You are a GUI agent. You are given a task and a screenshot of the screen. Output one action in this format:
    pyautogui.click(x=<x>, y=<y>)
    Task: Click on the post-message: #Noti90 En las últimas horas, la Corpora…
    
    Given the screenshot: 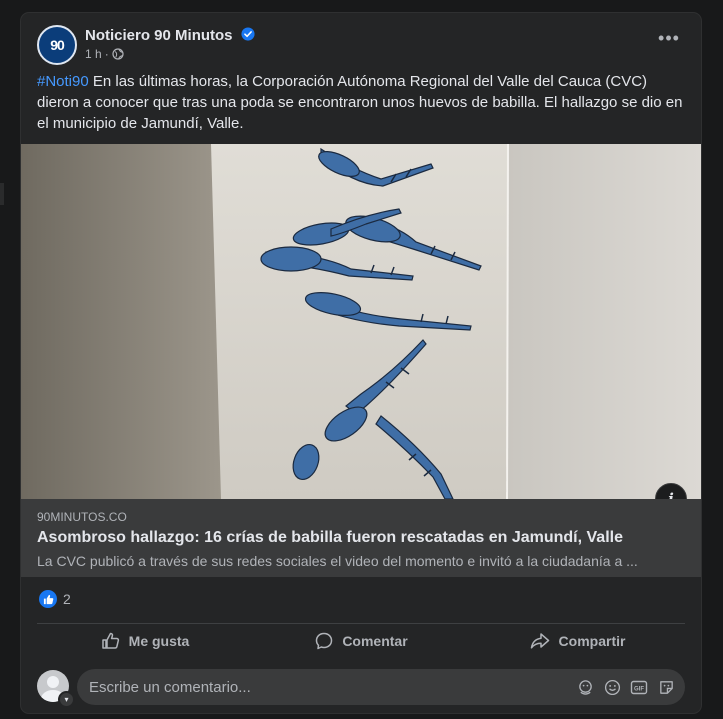 What is the action you would take?
    pyautogui.click(x=362, y=102)
    